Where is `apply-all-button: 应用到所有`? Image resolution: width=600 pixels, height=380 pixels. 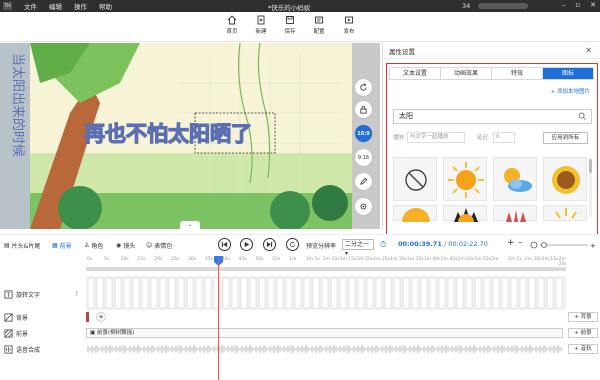 apply-all-button: 应用到所有 is located at coordinates (565, 138).